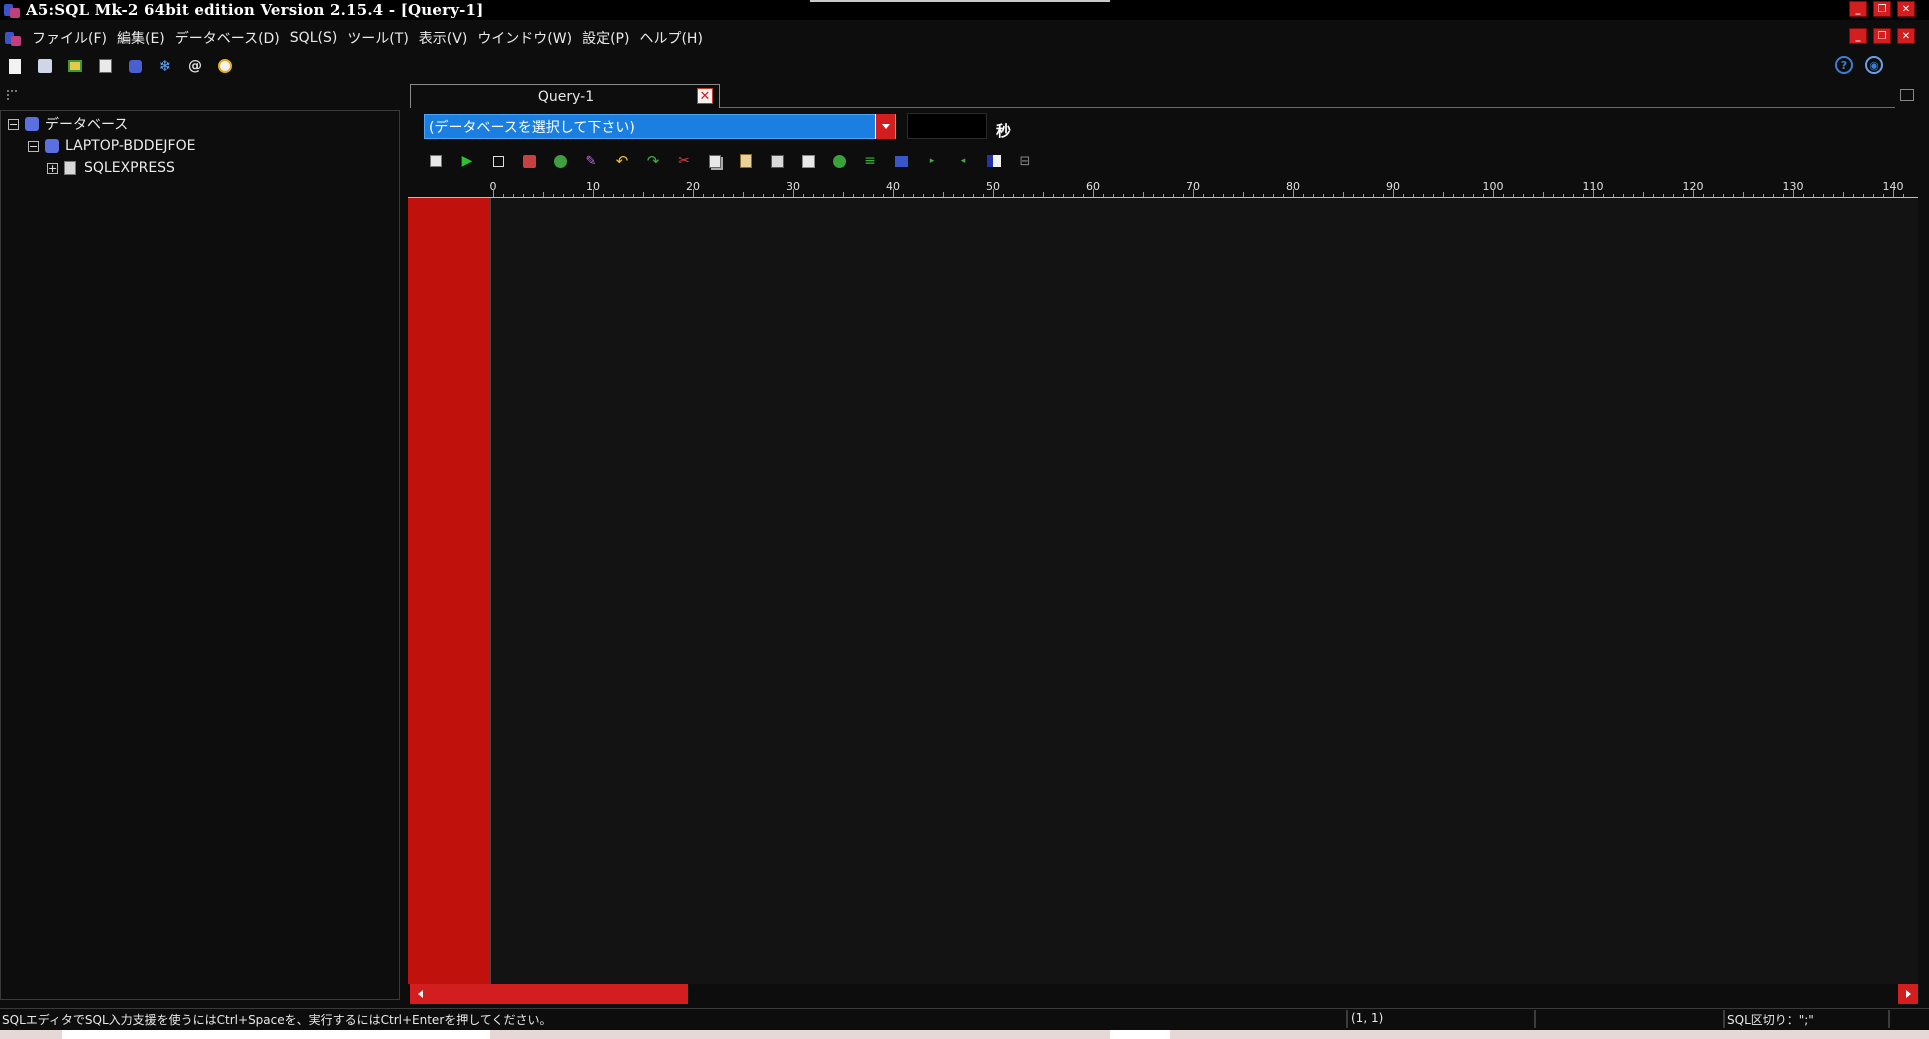 The height and width of the screenshot is (1039, 1929). What do you see at coordinates (559, 994) in the screenshot?
I see `scrollbar-thumb` at bounding box center [559, 994].